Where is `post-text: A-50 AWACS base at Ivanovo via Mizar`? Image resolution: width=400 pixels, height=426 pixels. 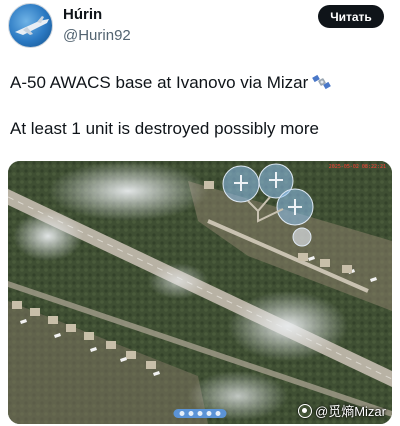 post-text: A-50 AWACS base at Ivanovo via Mizar is located at coordinates (159, 82).